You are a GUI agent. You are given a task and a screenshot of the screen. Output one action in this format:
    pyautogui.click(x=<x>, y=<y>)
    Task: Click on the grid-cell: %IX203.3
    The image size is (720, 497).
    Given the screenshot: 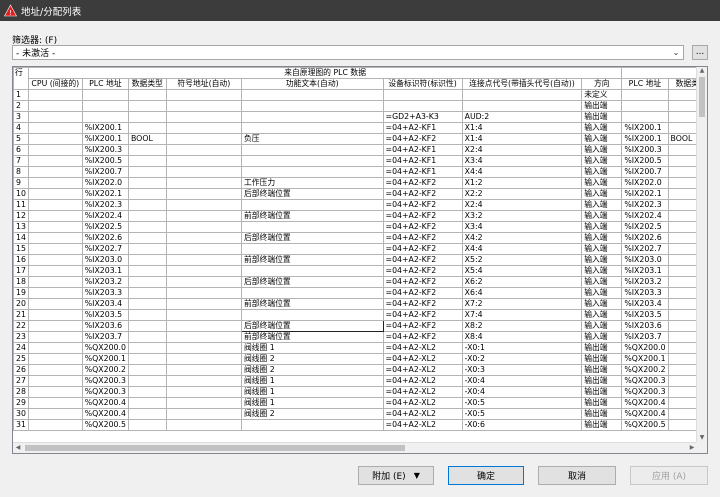 What is the action you would take?
    pyautogui.click(x=645, y=293)
    